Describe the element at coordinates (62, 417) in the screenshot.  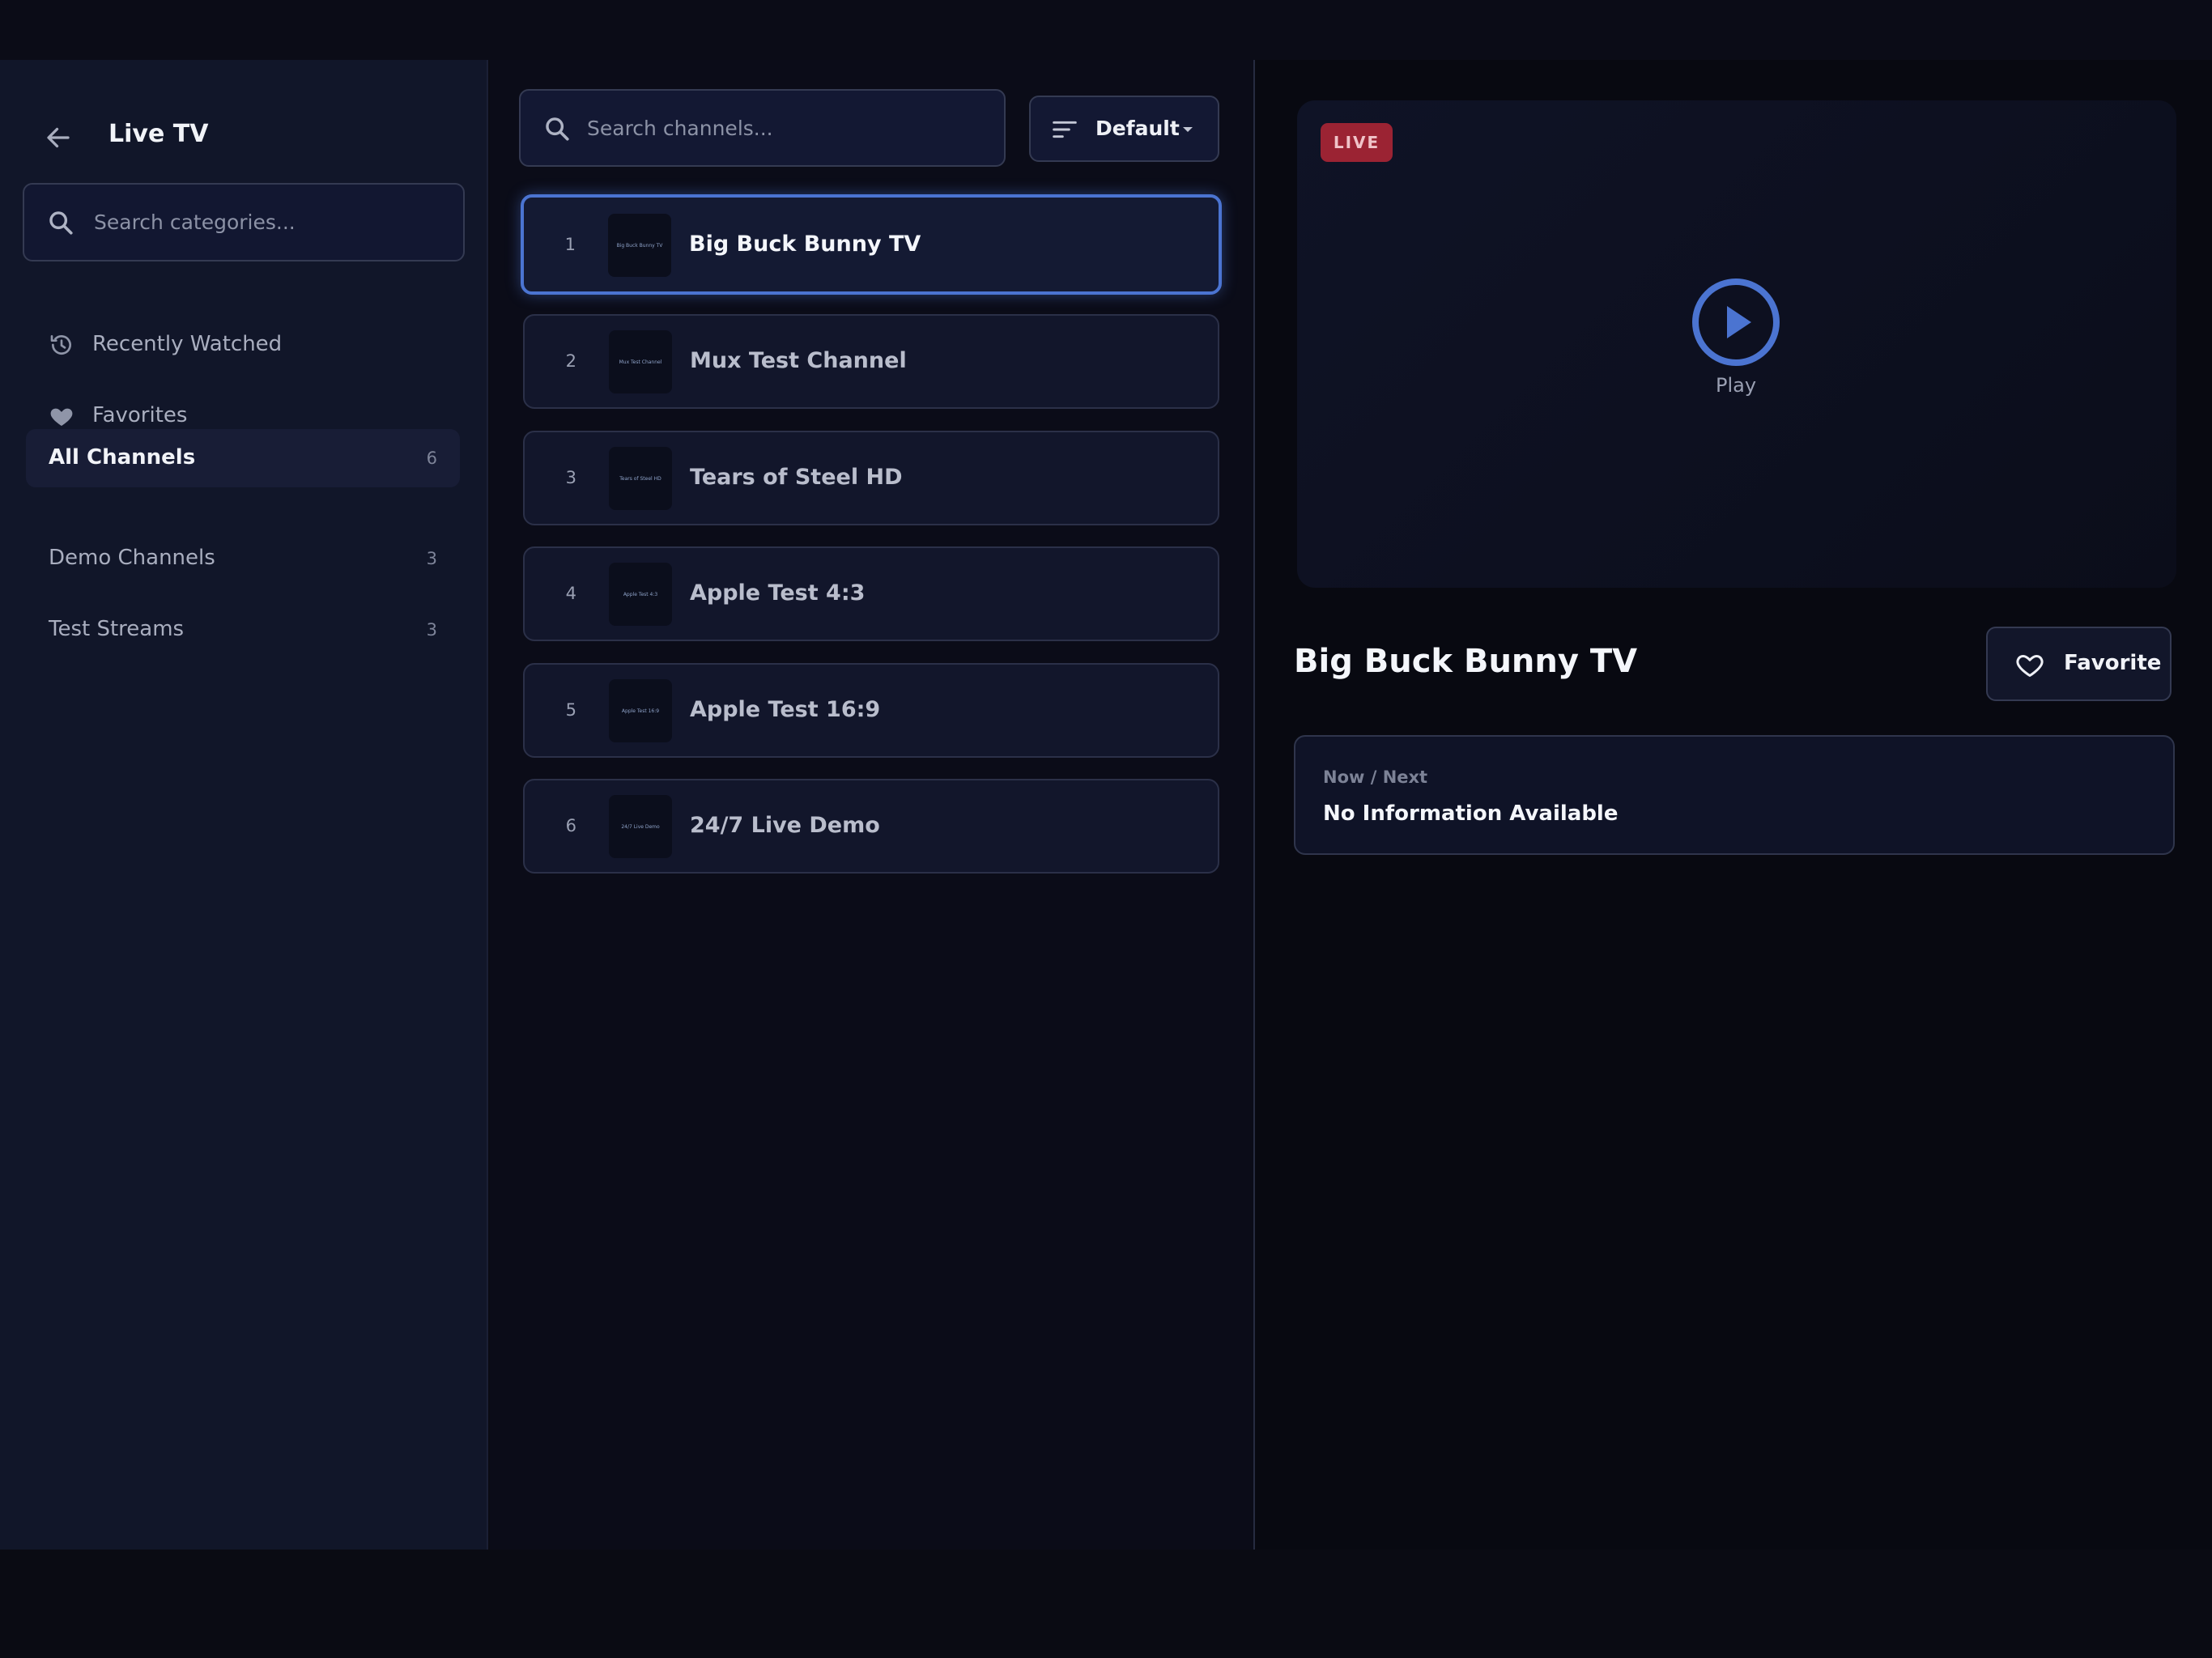
I see `heart-icon` at that location.